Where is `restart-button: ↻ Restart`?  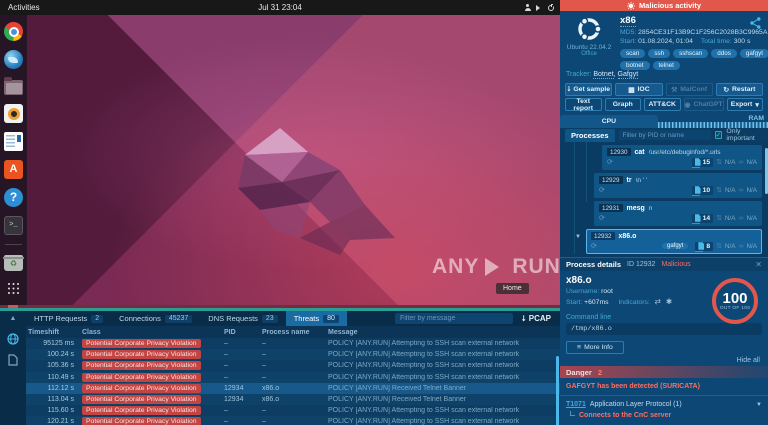
restart-button: ↻ Restart is located at coordinates (739, 89).